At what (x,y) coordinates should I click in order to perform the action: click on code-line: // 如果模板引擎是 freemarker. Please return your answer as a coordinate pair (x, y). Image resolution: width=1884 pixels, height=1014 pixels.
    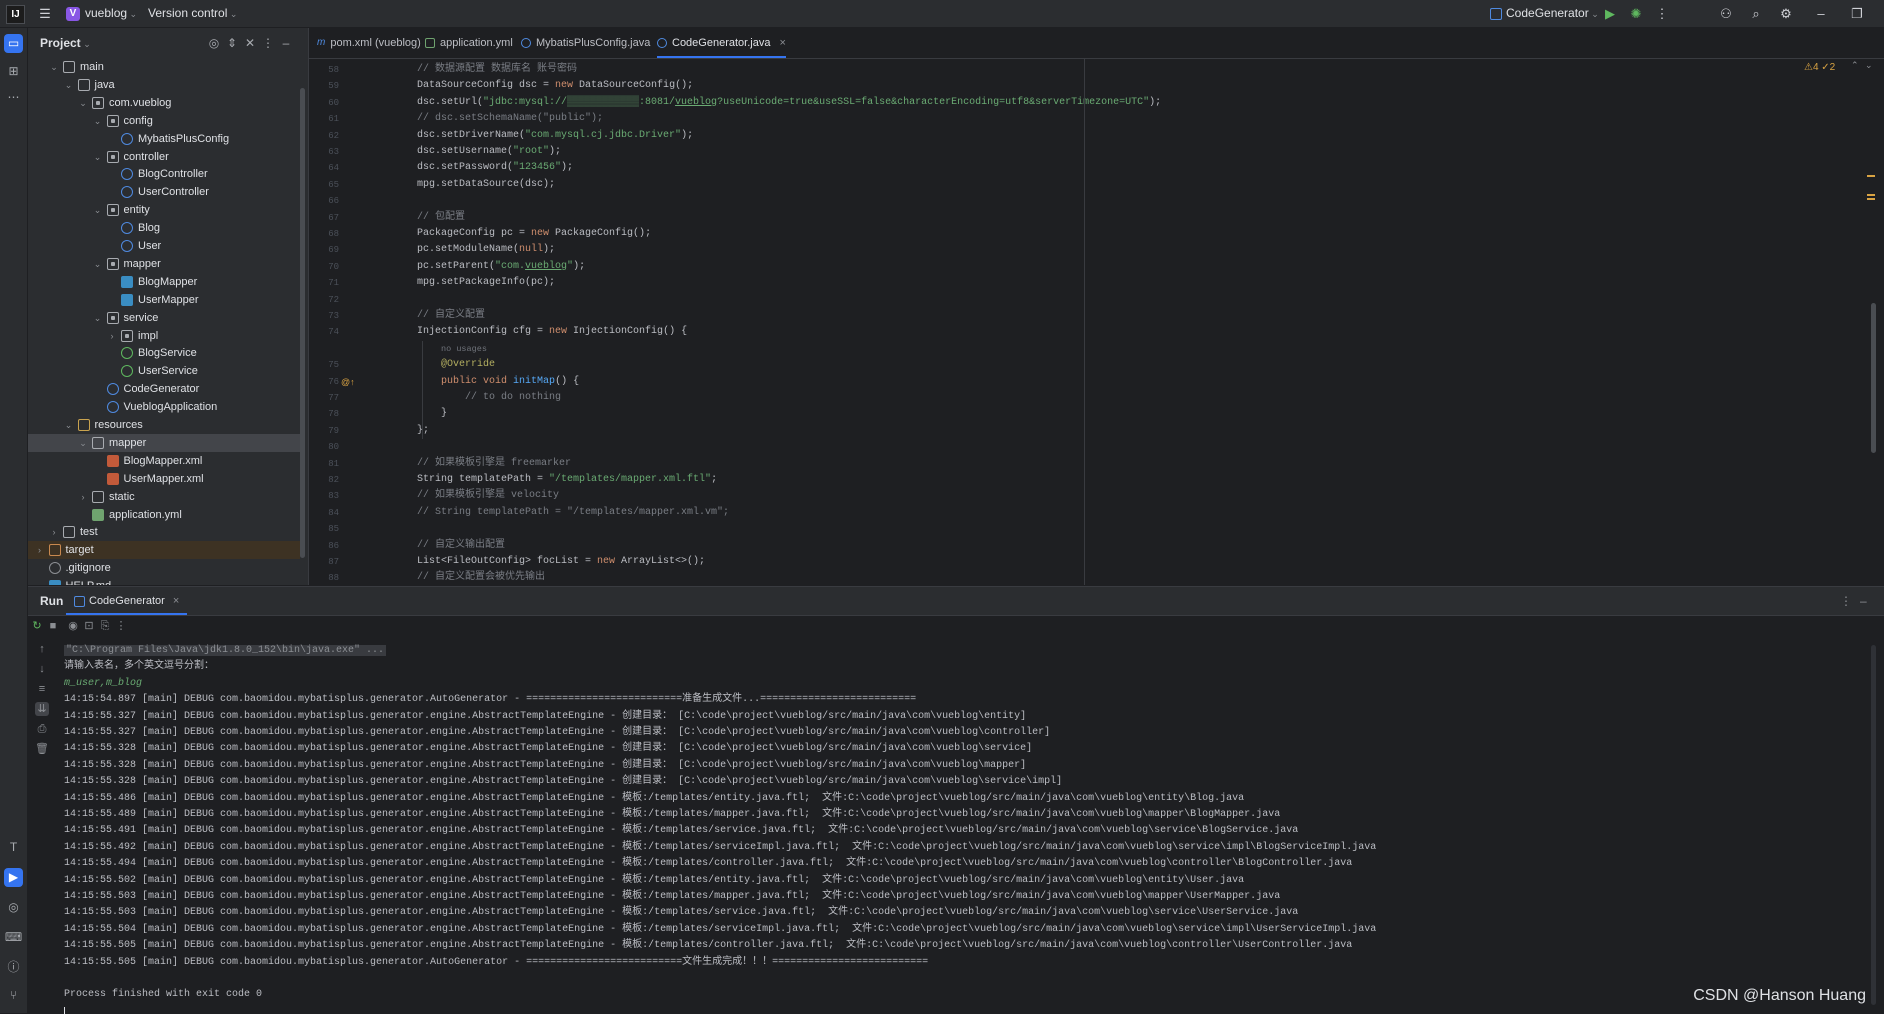
    Looking at the image, I should click on (494, 464).